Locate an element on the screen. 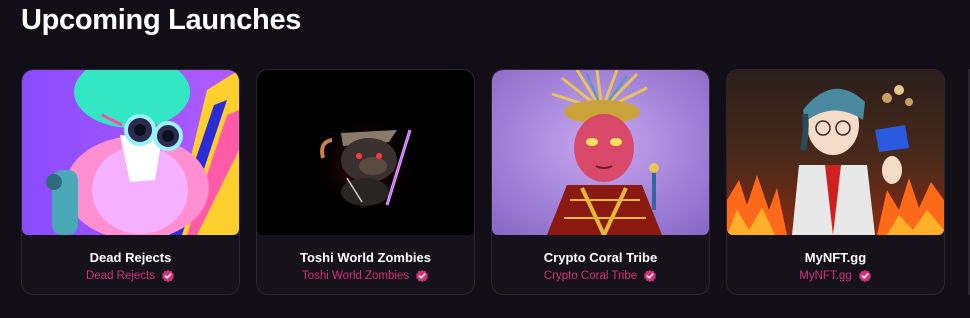  section-title: Upcoming Launches is located at coordinates (161, 20).